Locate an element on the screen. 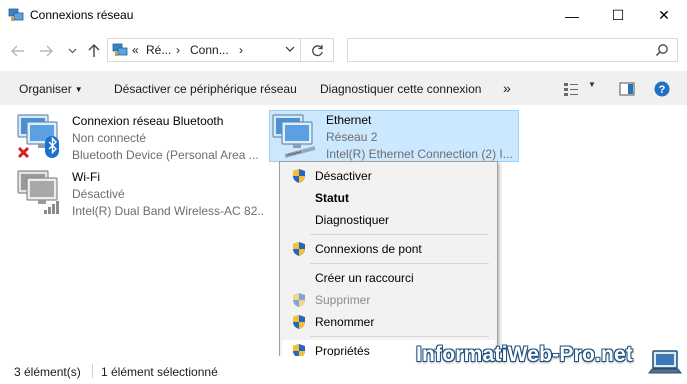  search-box is located at coordinates (512, 50).